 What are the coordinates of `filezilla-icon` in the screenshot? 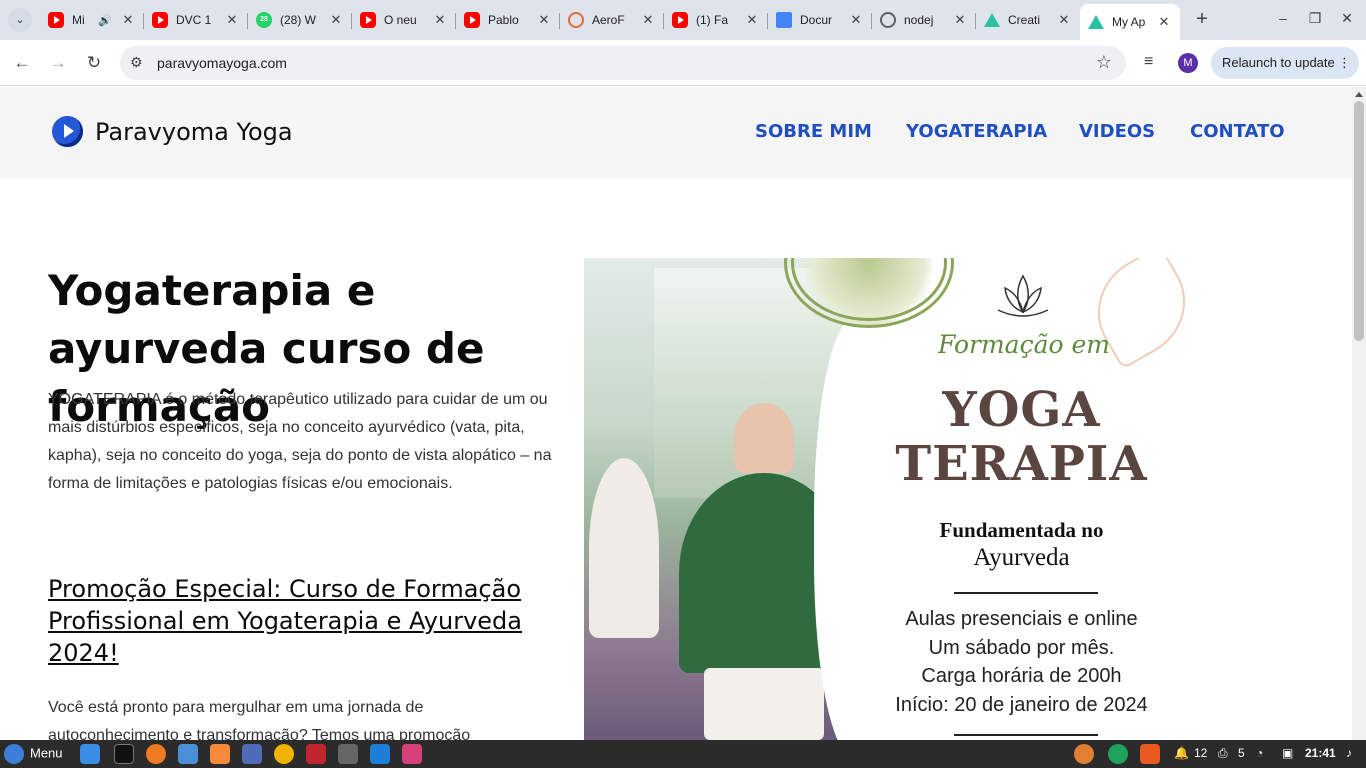 It's located at (316, 754).